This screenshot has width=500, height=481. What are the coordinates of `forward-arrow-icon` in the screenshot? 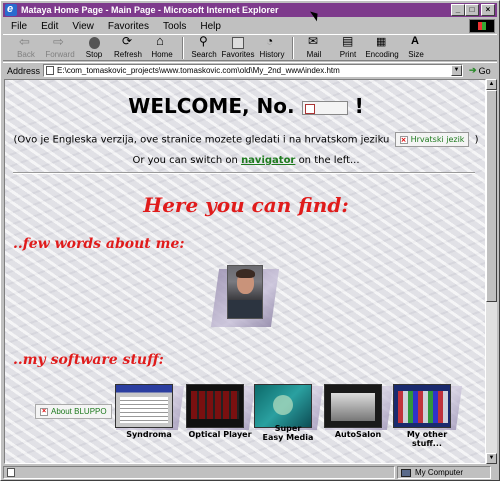 It's located at (60, 42).